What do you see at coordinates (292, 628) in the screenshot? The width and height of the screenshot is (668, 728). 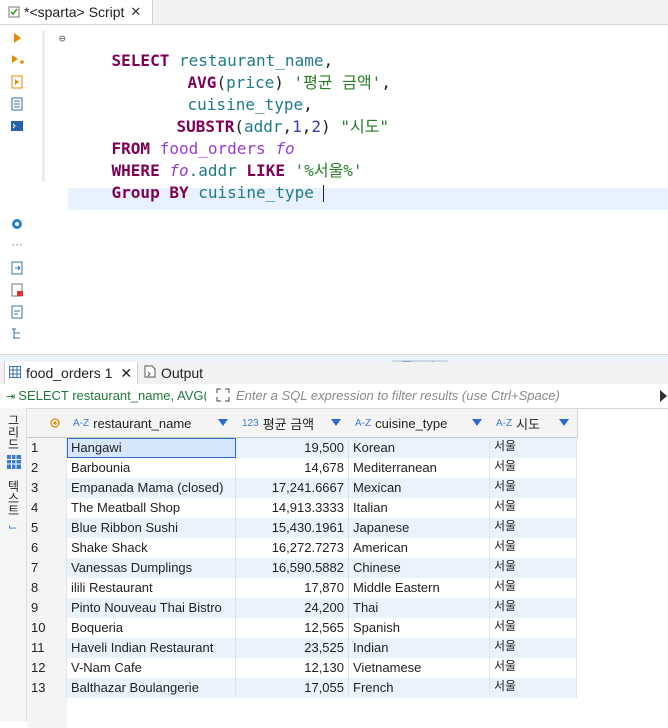 I see `cell-avg-price: 12,565` at bounding box center [292, 628].